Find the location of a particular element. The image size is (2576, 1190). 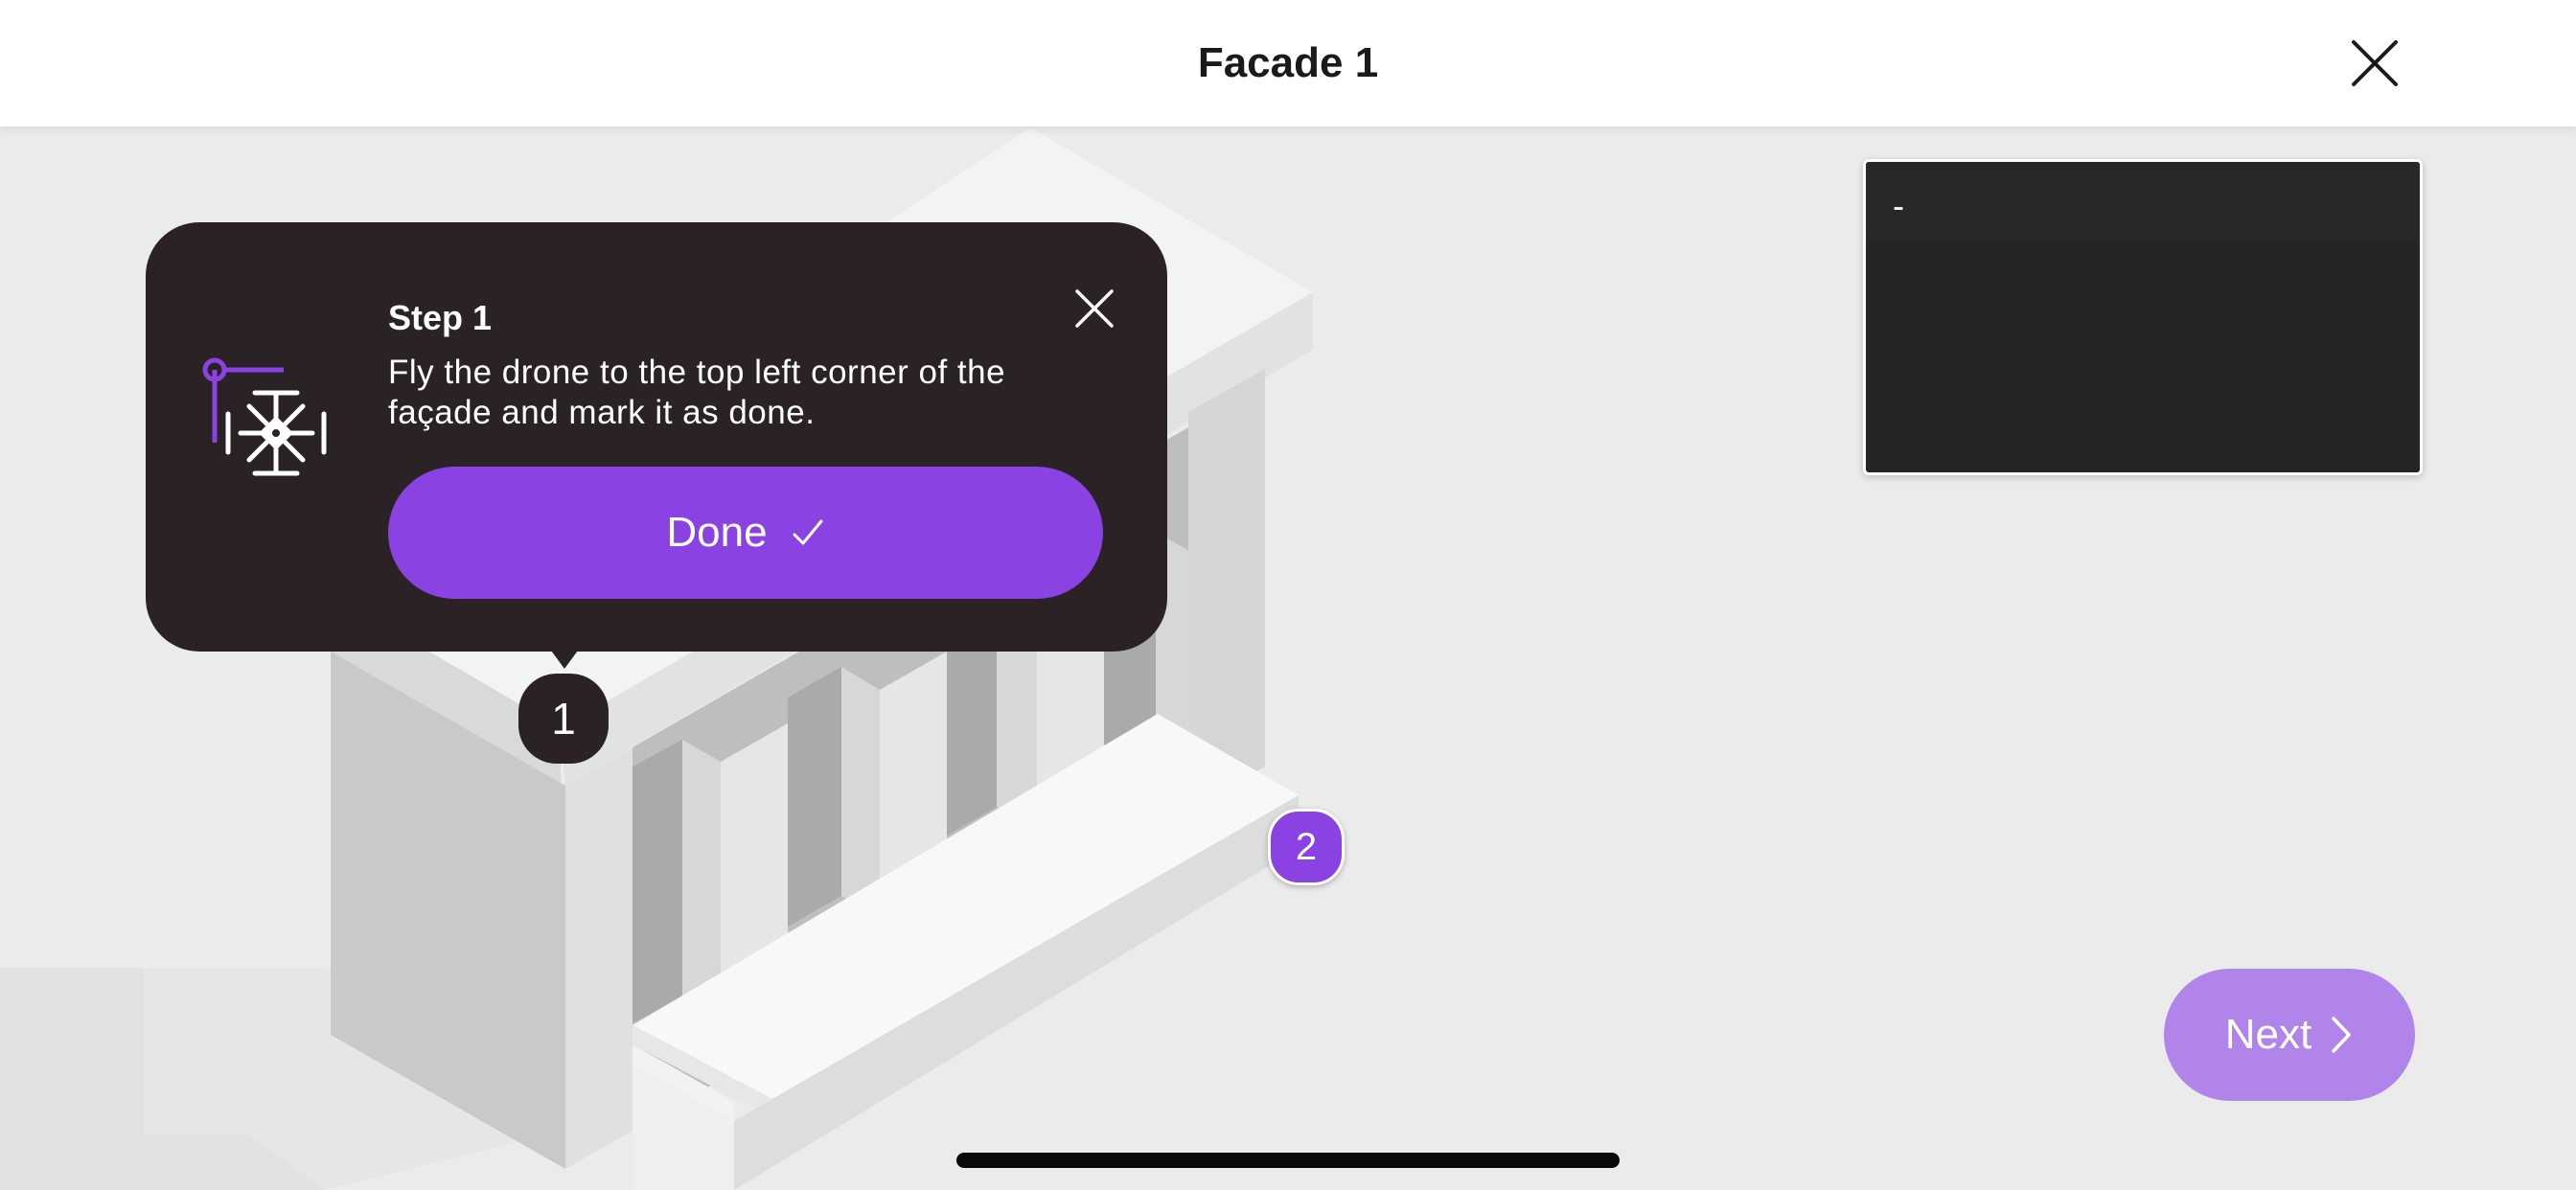

page-title: Facade 1 is located at coordinates (1288, 62).